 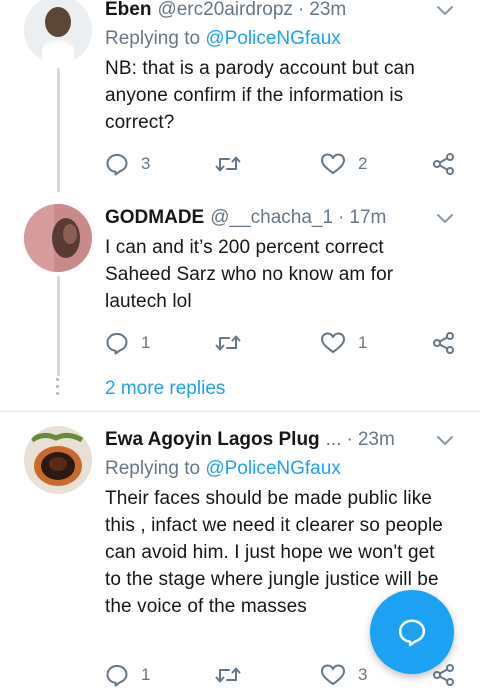 I want to click on like-count: 2, so click(x=363, y=163).